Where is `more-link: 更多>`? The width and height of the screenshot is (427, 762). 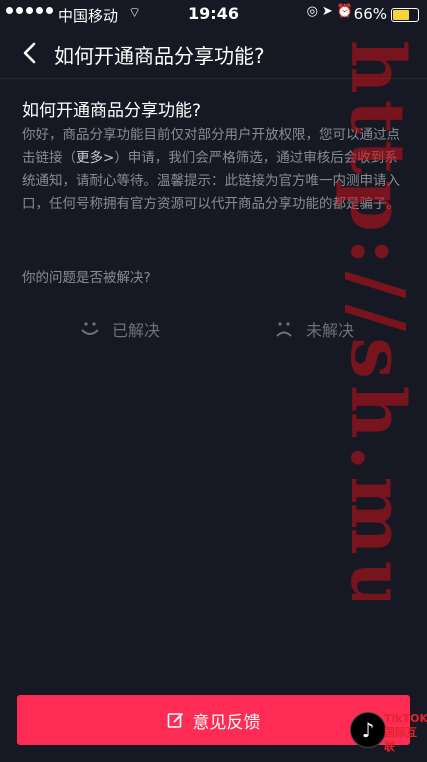
more-link: 更多> is located at coordinates (95, 158).